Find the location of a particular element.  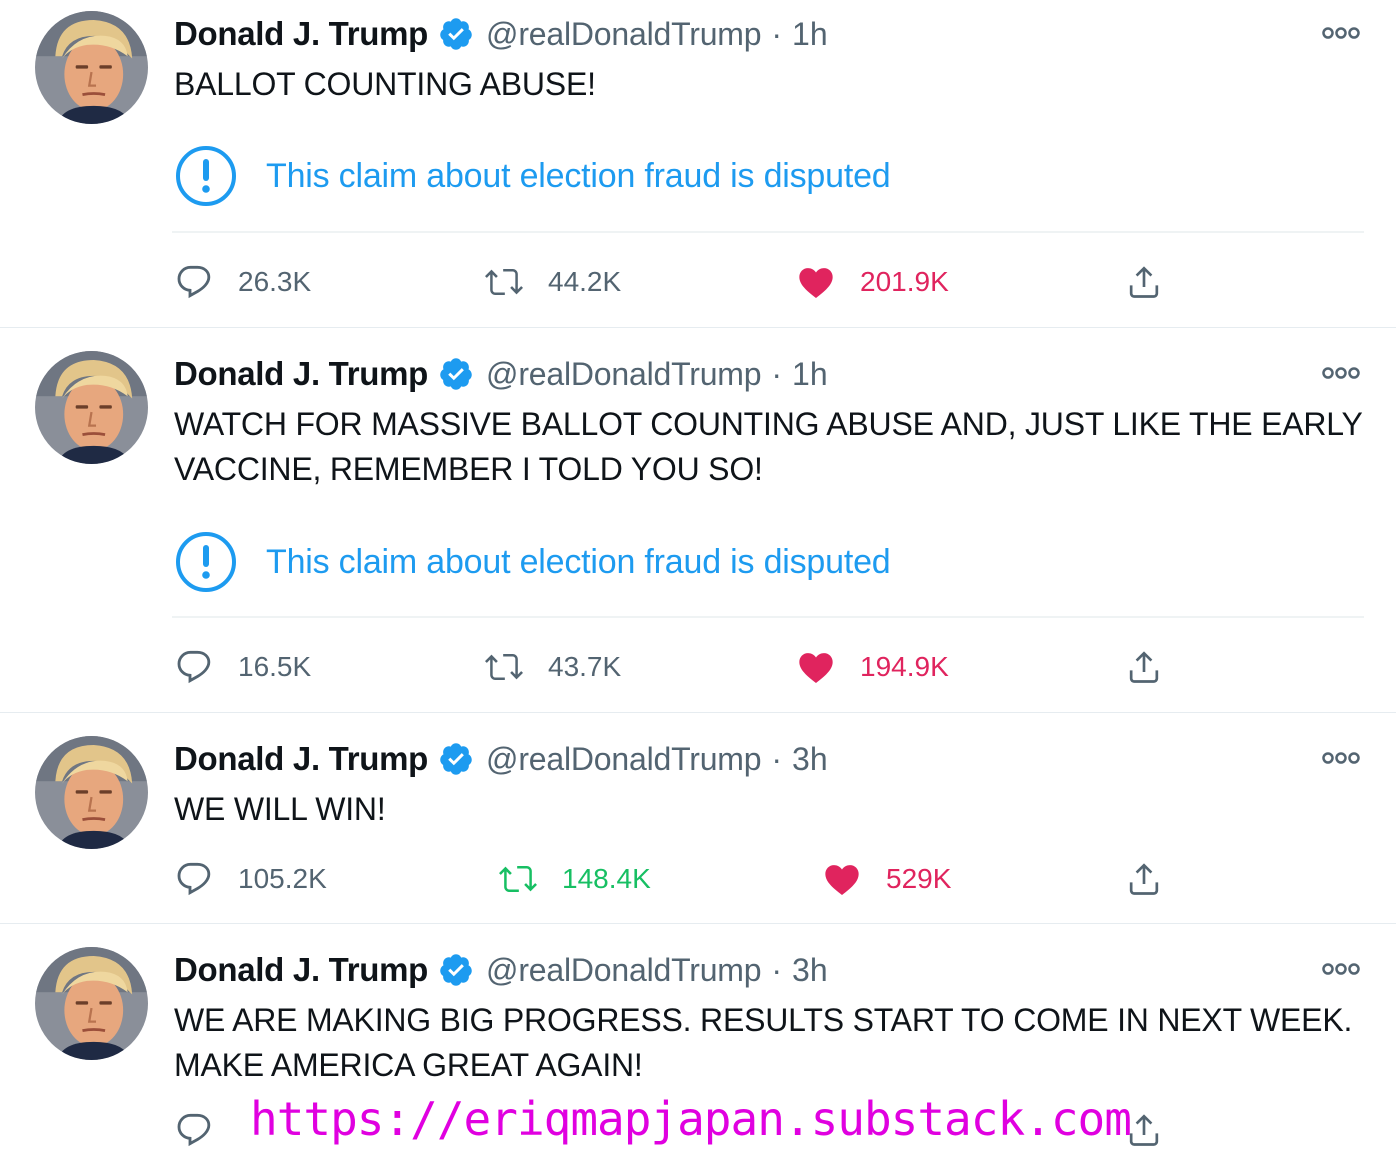

tweet-text: BALLOT COUNTING ABUSE! is located at coordinates (385, 84).